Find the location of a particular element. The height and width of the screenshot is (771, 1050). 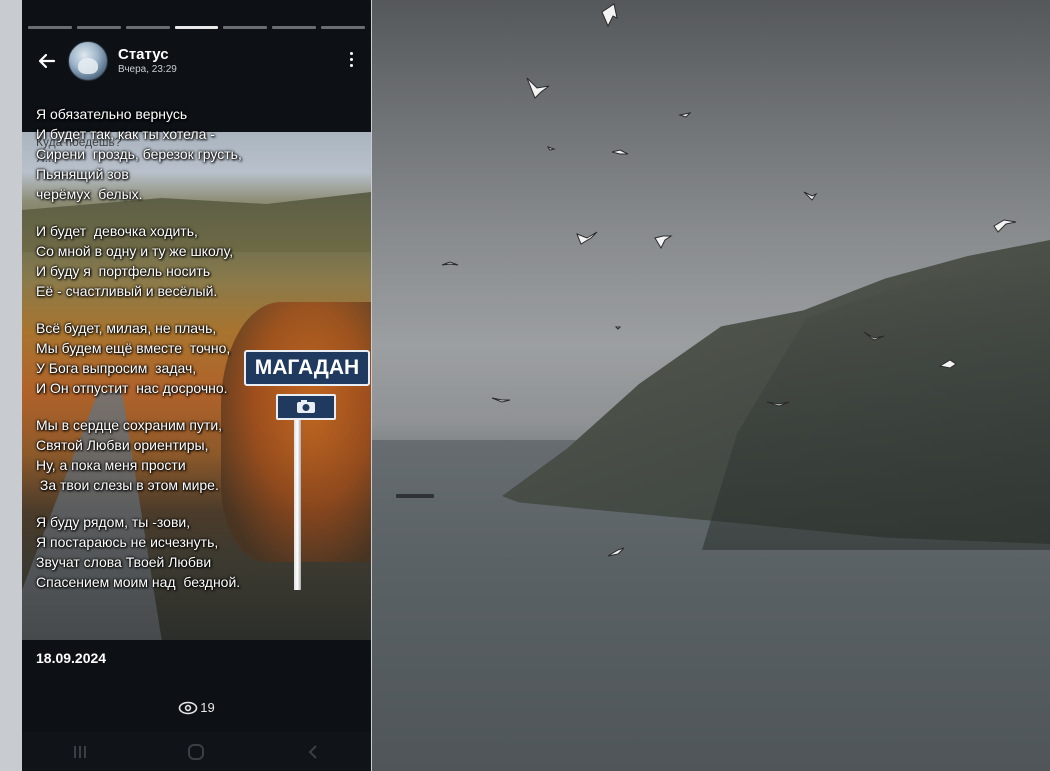

eye-icon is located at coordinates (188, 707).